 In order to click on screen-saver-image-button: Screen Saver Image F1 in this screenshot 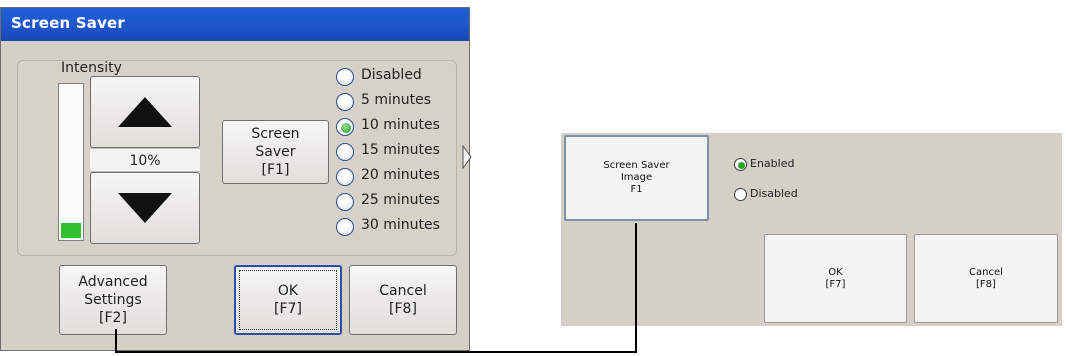, I will do `click(636, 178)`.